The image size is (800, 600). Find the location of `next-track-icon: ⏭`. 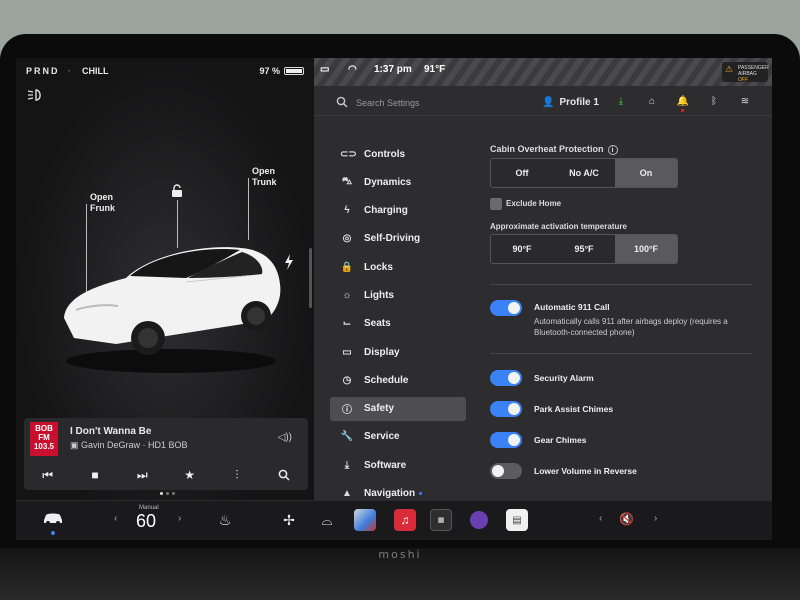

next-track-icon: ⏭ is located at coordinates (142, 475).